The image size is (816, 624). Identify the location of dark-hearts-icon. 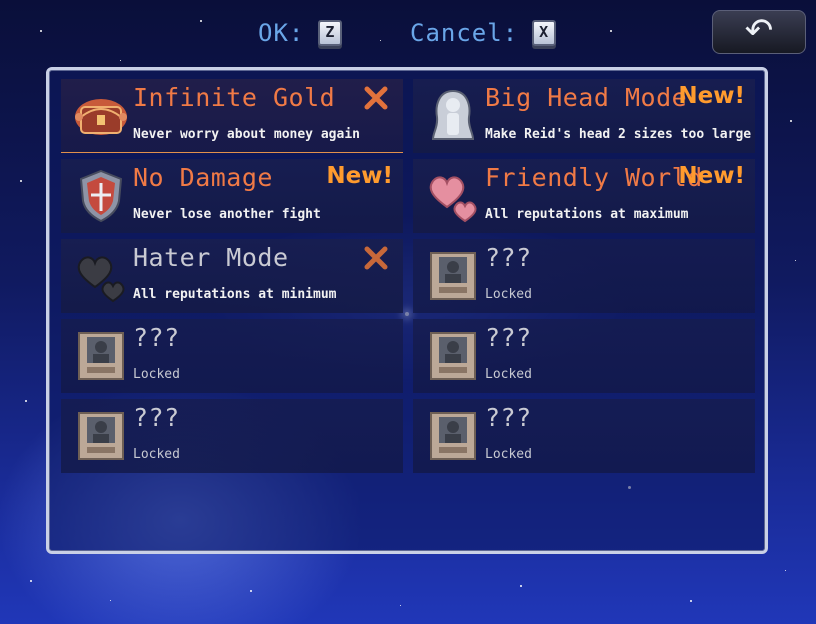
(101, 279).